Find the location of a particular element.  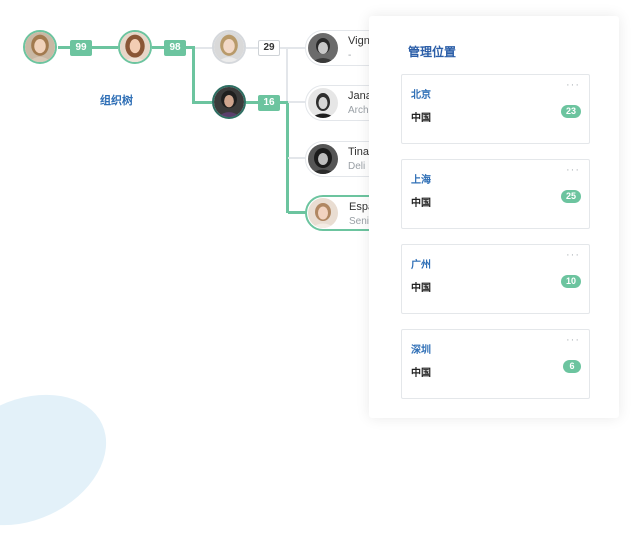

member-name: Vign is located at coordinates (359, 41).